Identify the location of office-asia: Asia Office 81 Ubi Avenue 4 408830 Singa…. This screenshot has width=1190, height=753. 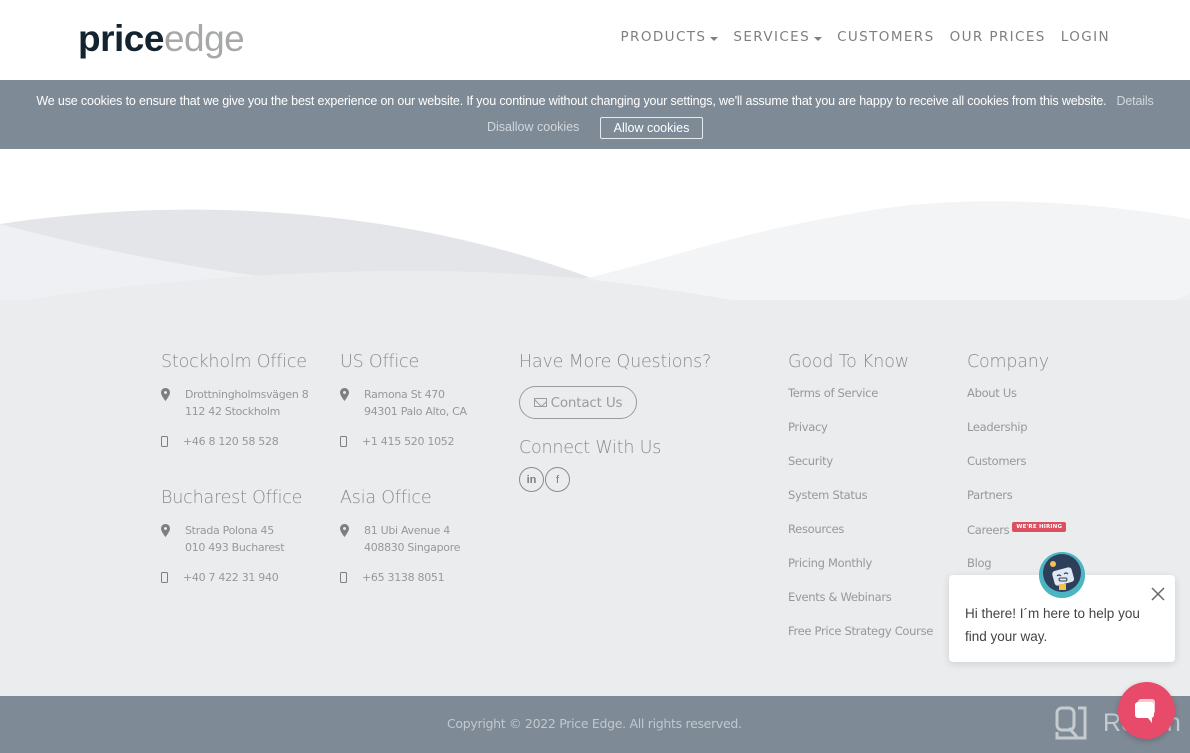
(400, 536).